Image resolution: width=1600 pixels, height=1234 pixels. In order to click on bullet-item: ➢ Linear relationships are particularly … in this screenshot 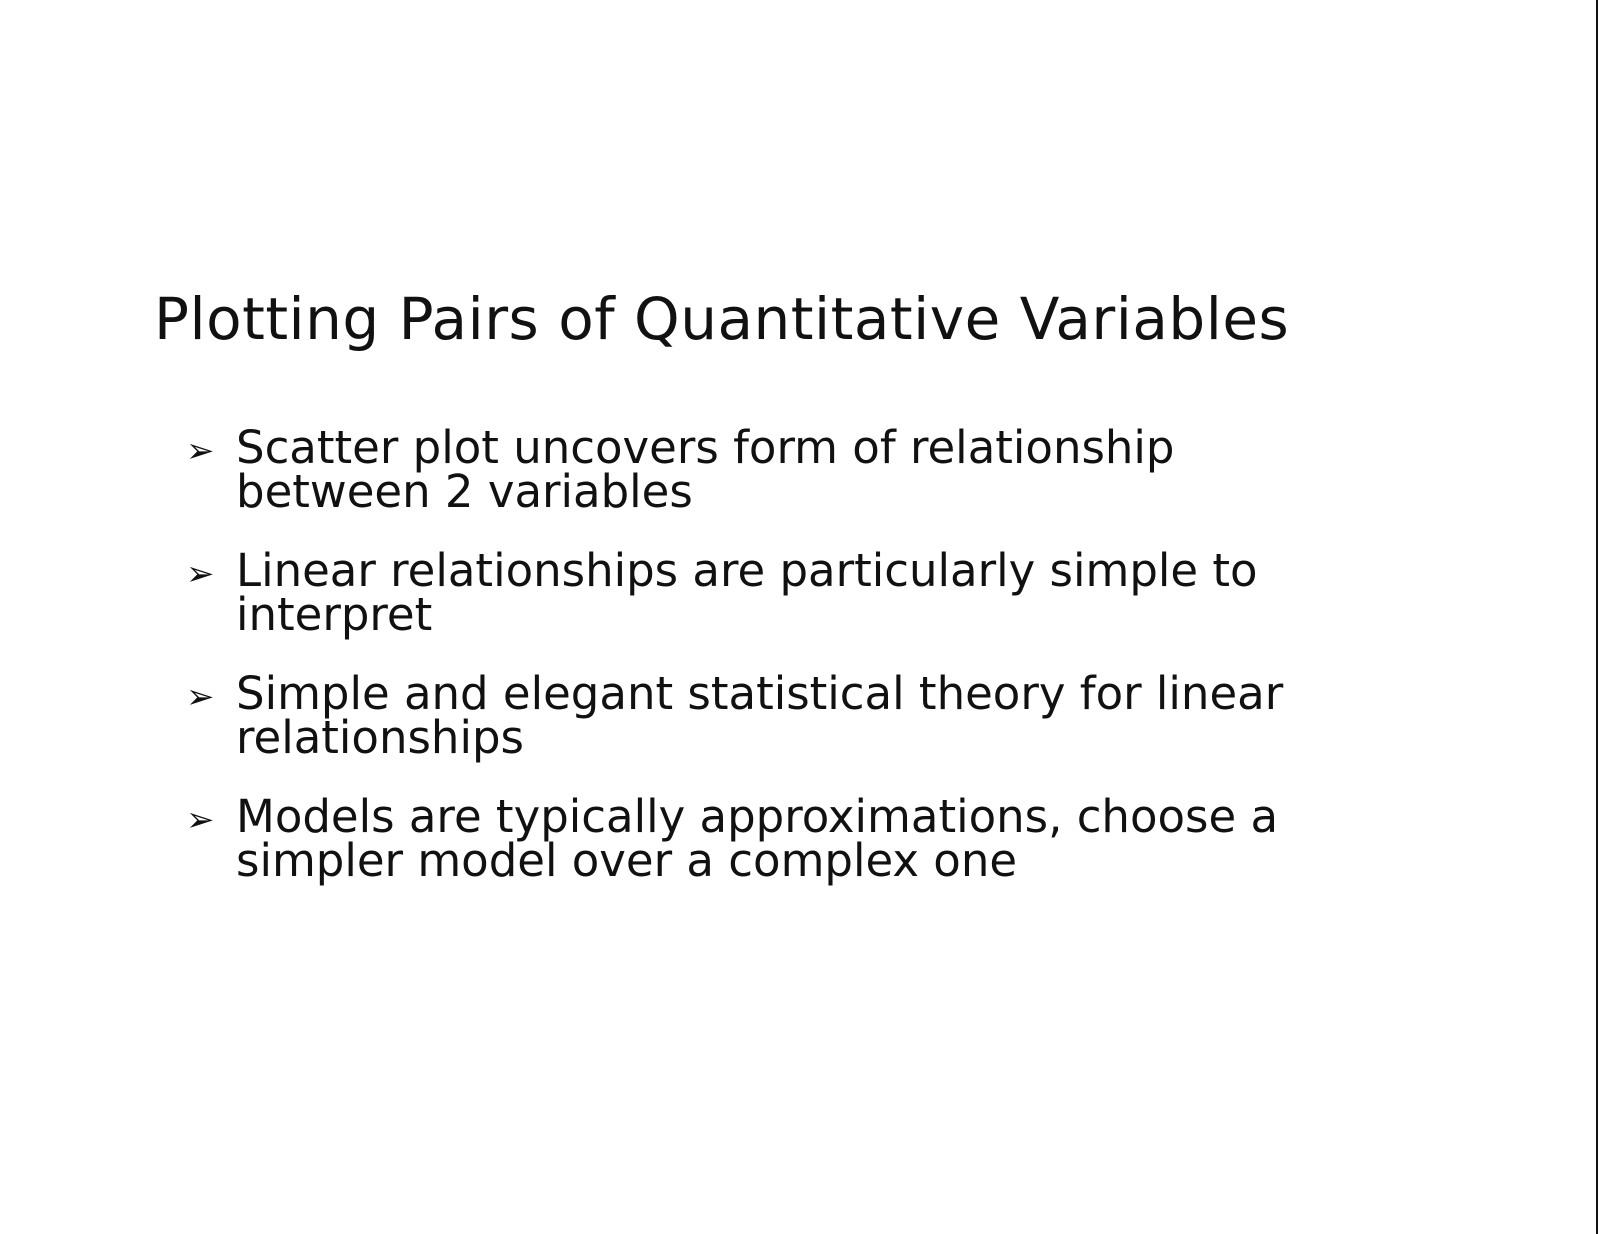, I will do `click(761, 592)`.